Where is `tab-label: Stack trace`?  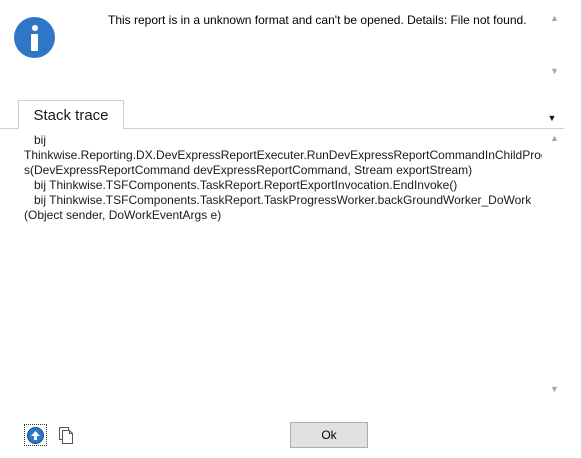 tab-label: Stack trace is located at coordinates (71, 115).